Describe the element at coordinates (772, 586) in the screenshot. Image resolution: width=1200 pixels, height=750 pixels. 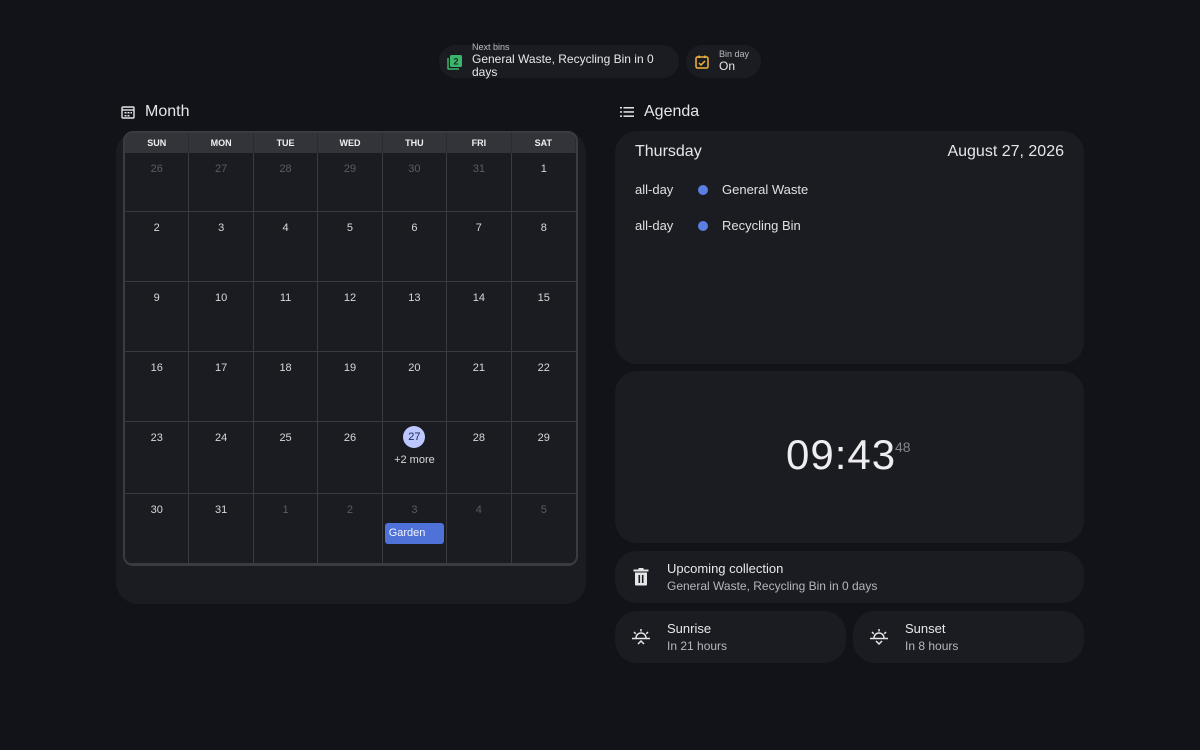
I see `collection-subtitle: General Waste, Recycling Bin in 0 days` at that location.